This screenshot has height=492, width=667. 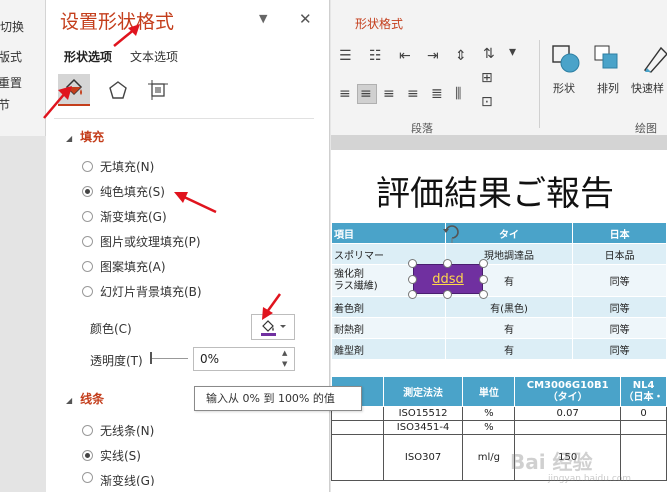 What do you see at coordinates (284, 359) in the screenshot?
I see `spinner-arrows-icon: ▲ ▼` at bounding box center [284, 359].